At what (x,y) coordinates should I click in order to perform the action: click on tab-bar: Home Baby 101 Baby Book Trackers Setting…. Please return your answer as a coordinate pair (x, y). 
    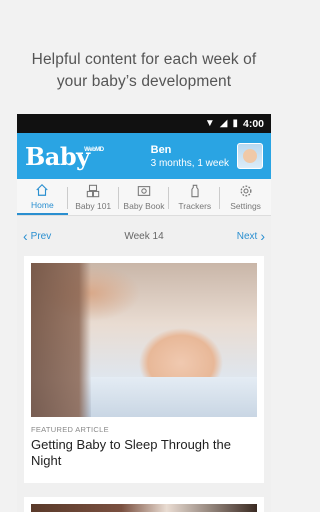
    Looking at the image, I should click on (144, 197).